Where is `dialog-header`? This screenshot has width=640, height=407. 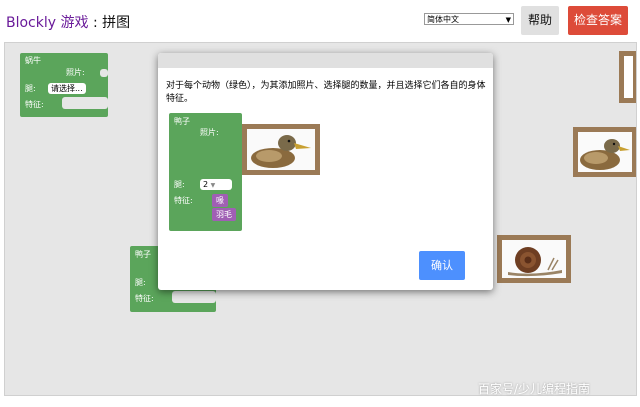 dialog-header is located at coordinates (325, 60).